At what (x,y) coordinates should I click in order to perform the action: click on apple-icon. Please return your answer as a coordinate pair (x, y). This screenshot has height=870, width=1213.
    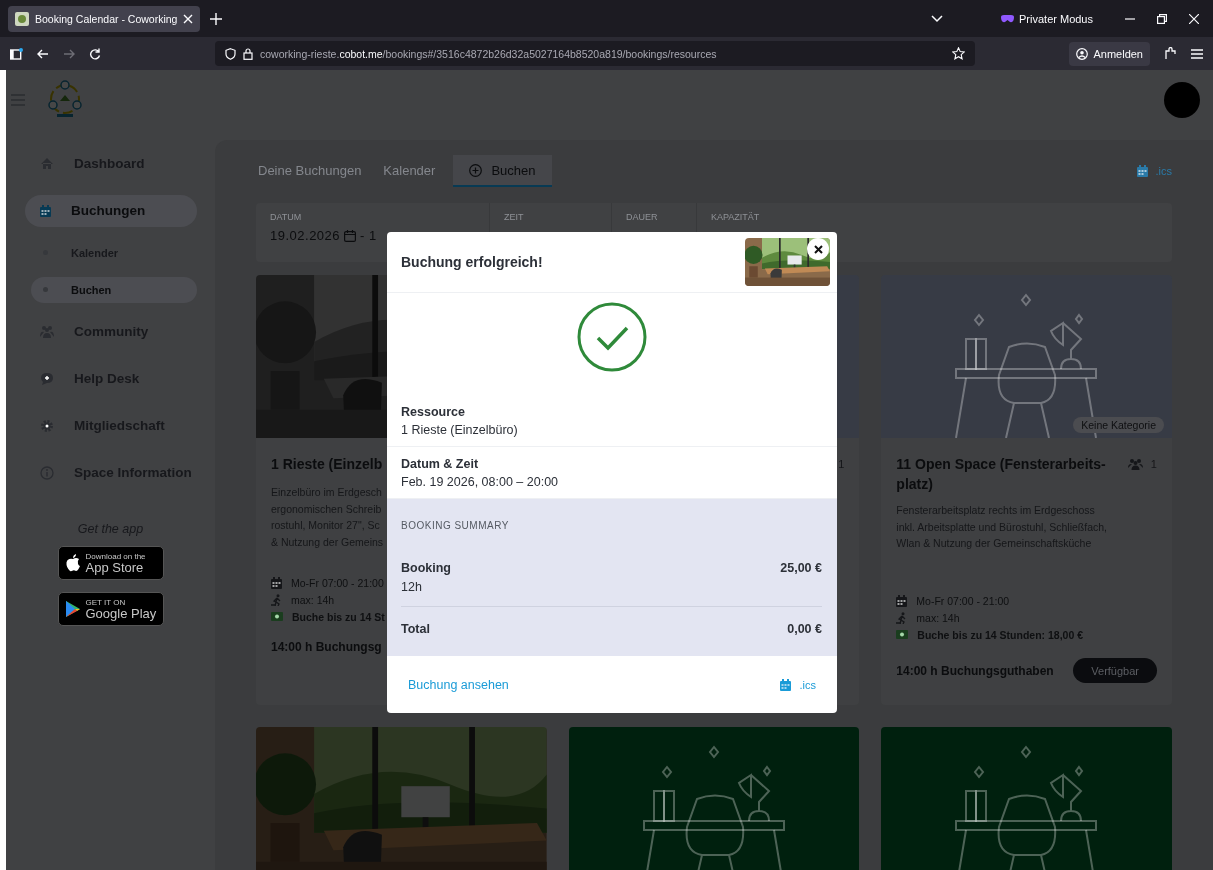
    Looking at the image, I should click on (72, 563).